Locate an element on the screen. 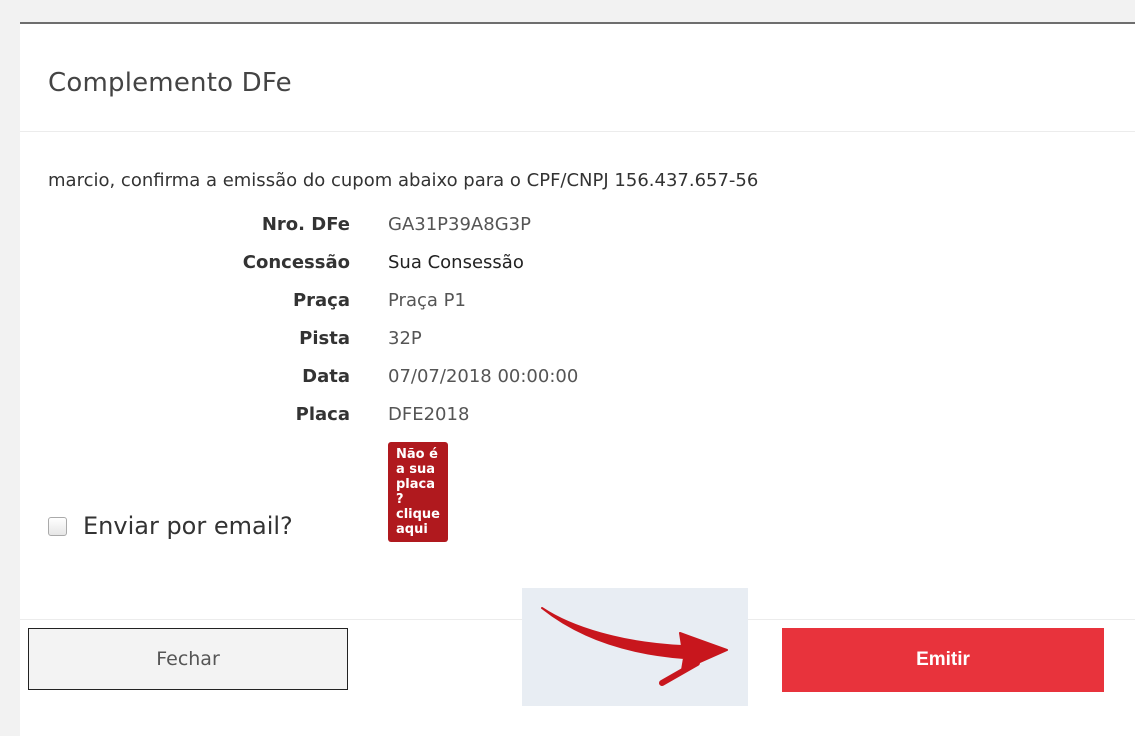 This screenshot has height=736, width=1135. detail-value: 07/07/2018 00:00:00 is located at coordinates (483, 376).